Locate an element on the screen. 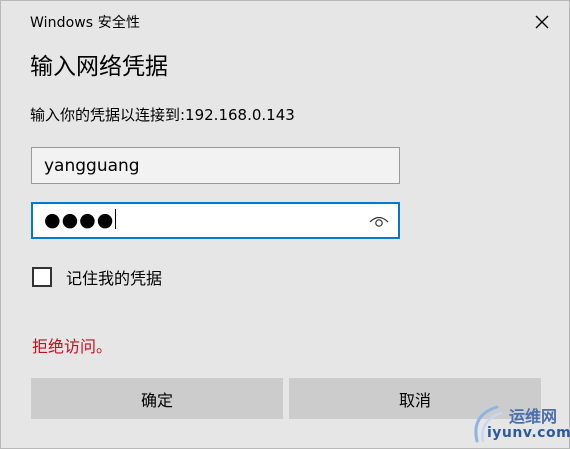 Image resolution: width=570 pixels, height=449 pixels. password-mask: ●●●● is located at coordinates (79, 220).